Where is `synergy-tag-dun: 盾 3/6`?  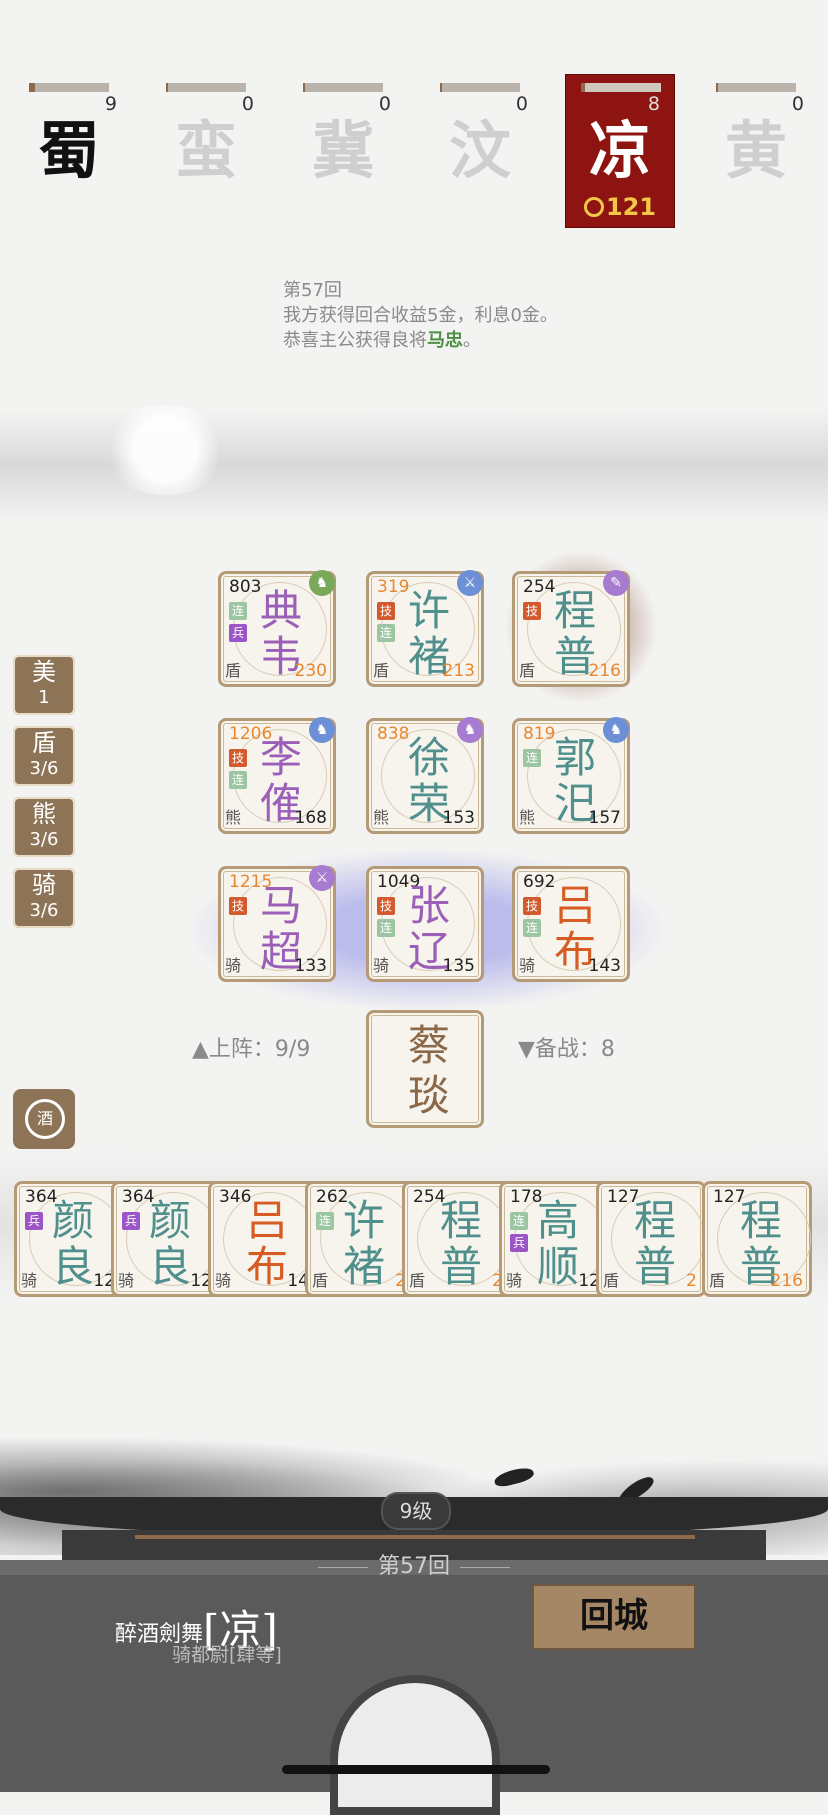
synergy-tag-dun: 盾 3/6 is located at coordinates (44, 756).